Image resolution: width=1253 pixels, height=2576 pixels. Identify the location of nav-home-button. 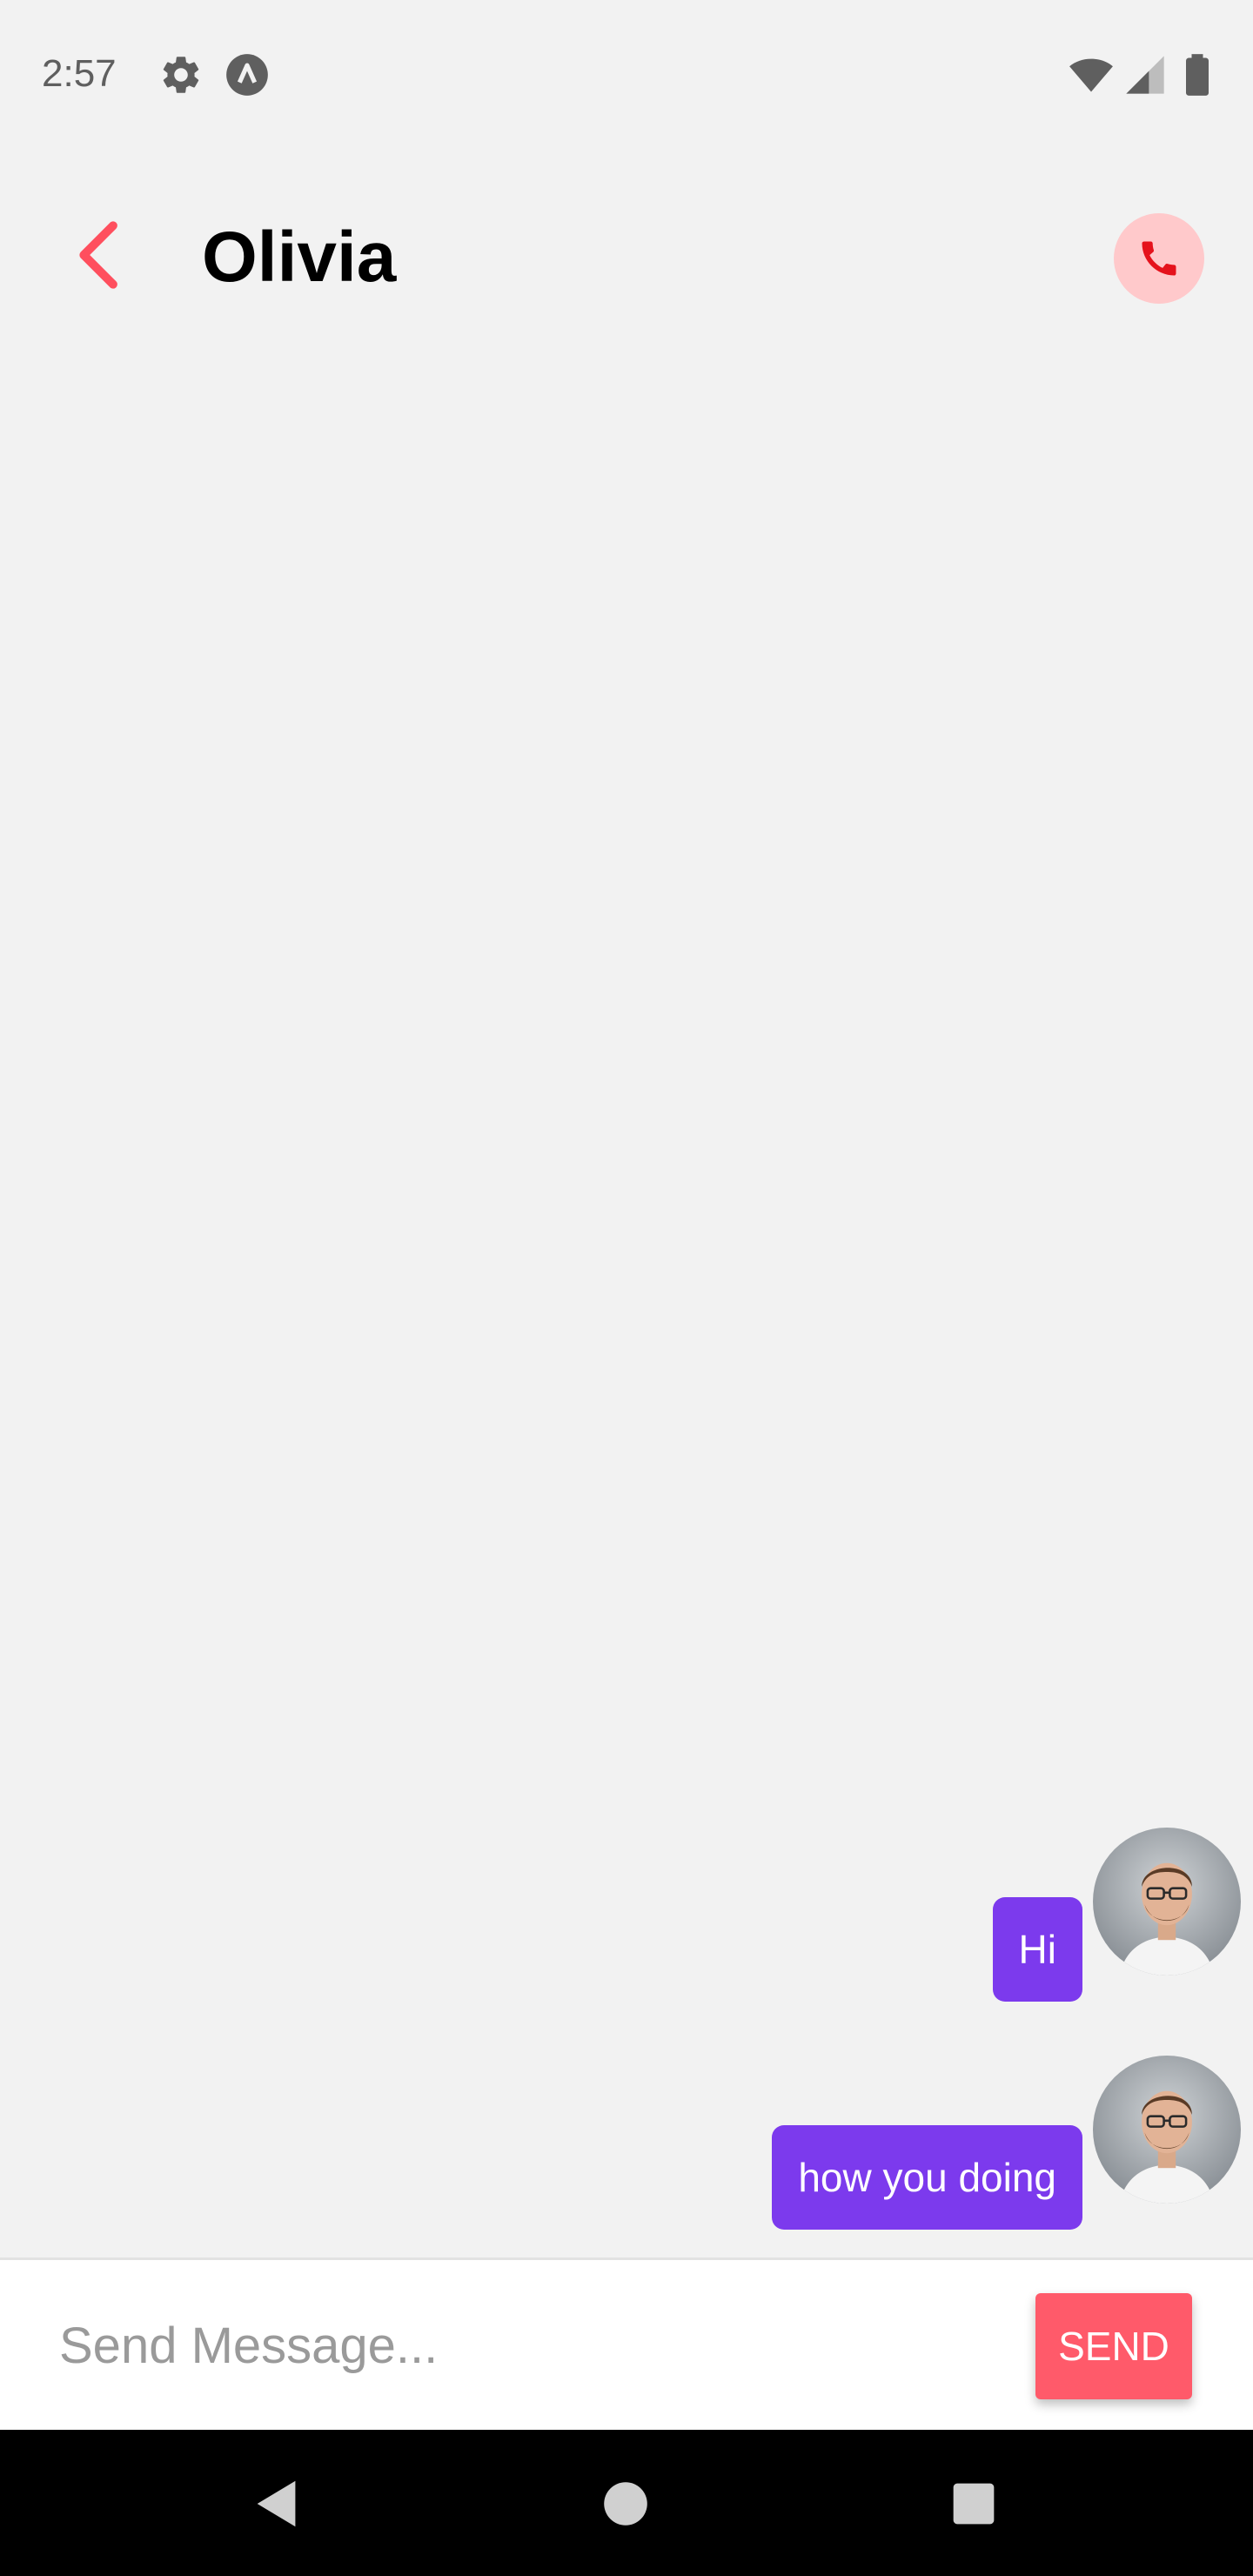
(625, 2504).